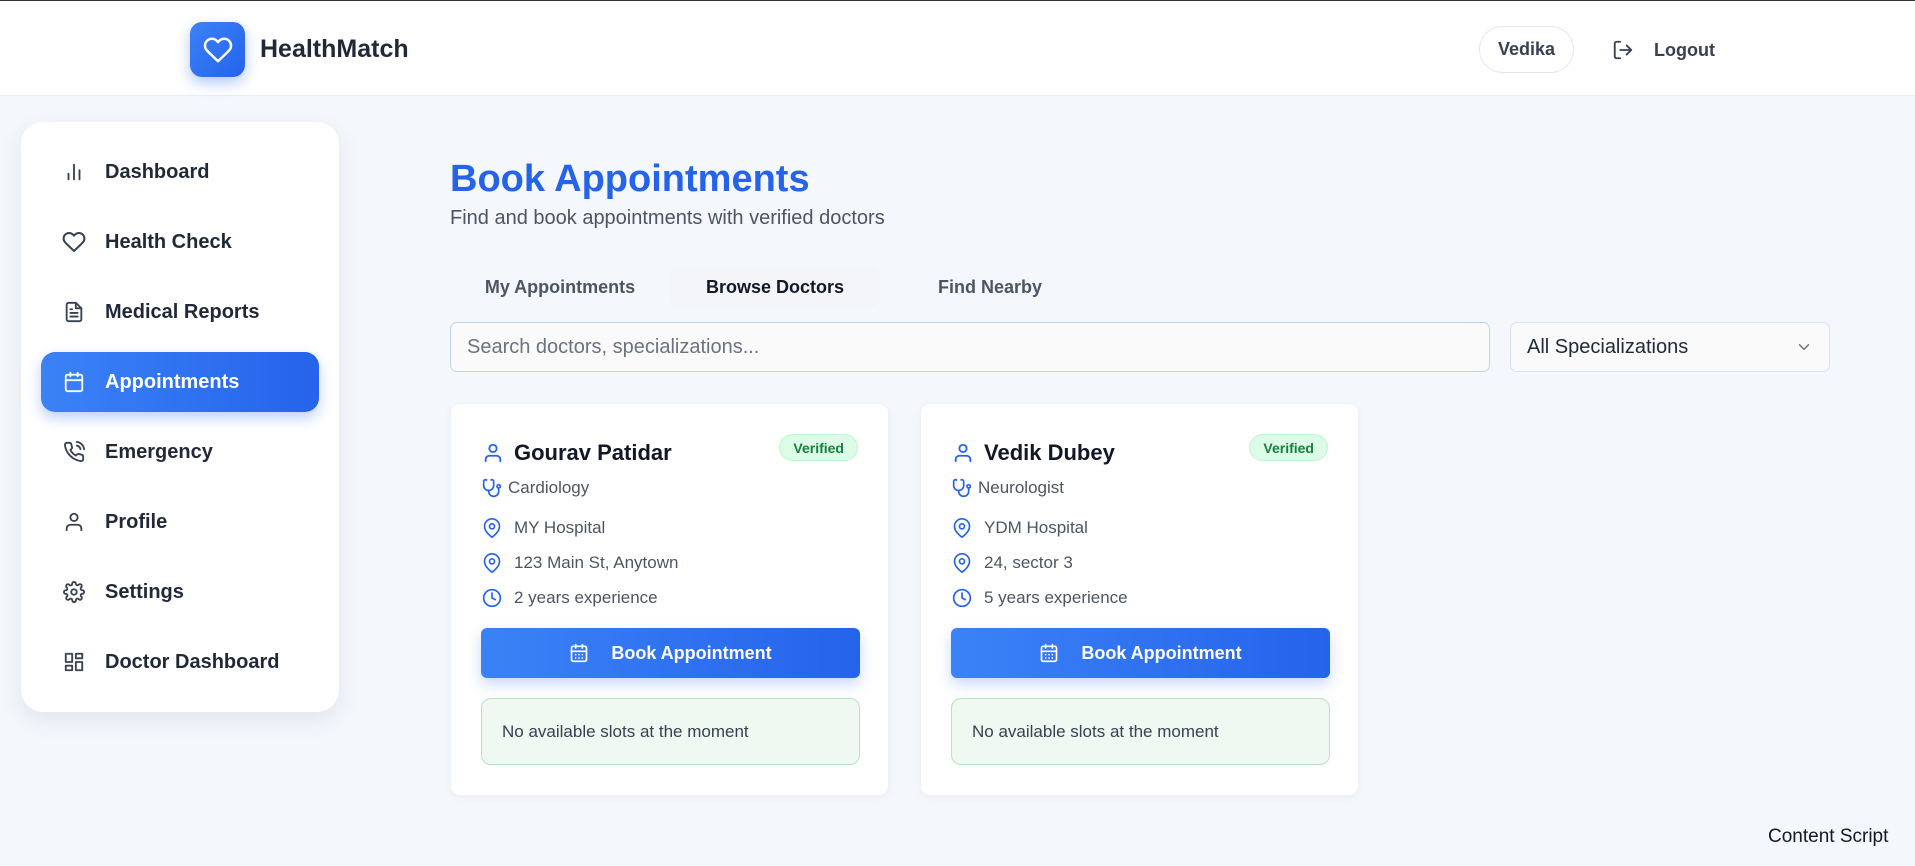  I want to click on doctor-specialization: Cardiology, so click(535, 488).